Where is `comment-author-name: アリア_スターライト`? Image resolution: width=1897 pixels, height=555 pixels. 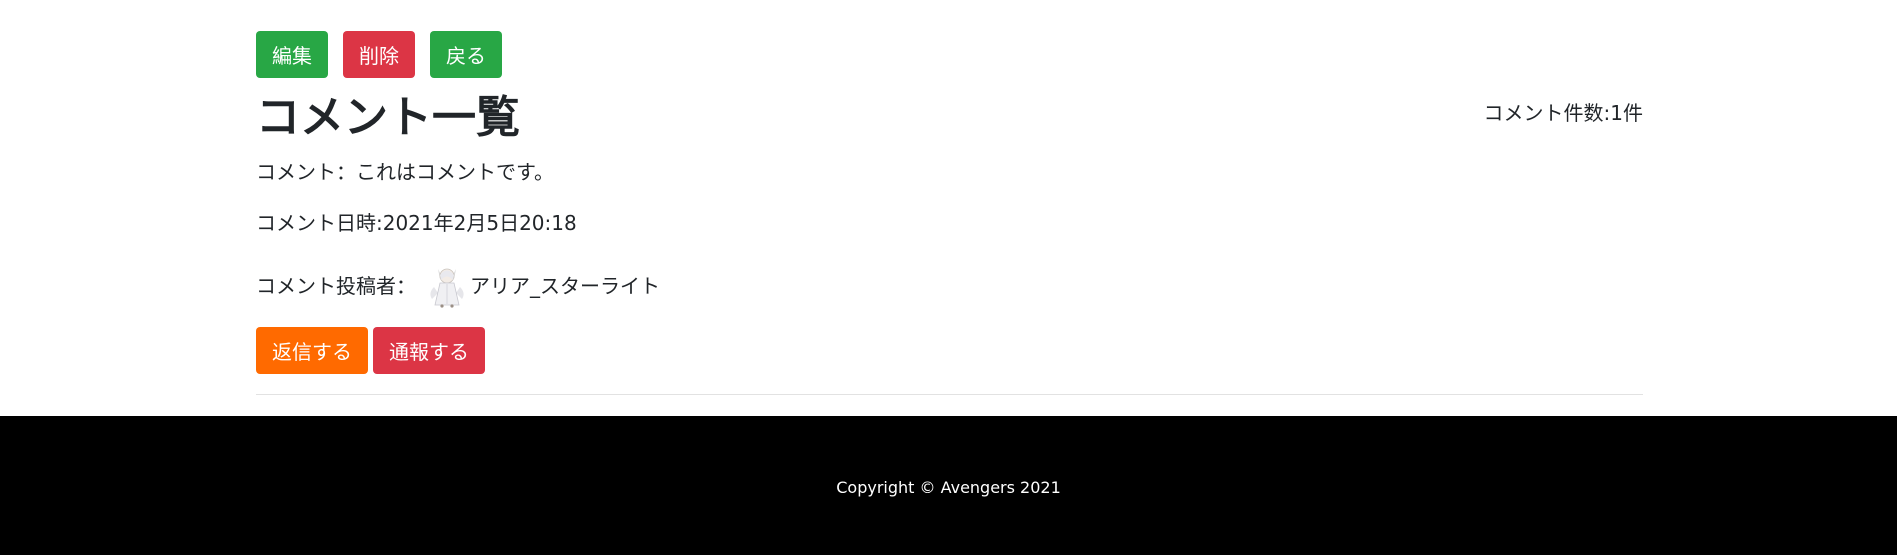 comment-author-name: アリア_スターライト is located at coordinates (565, 286).